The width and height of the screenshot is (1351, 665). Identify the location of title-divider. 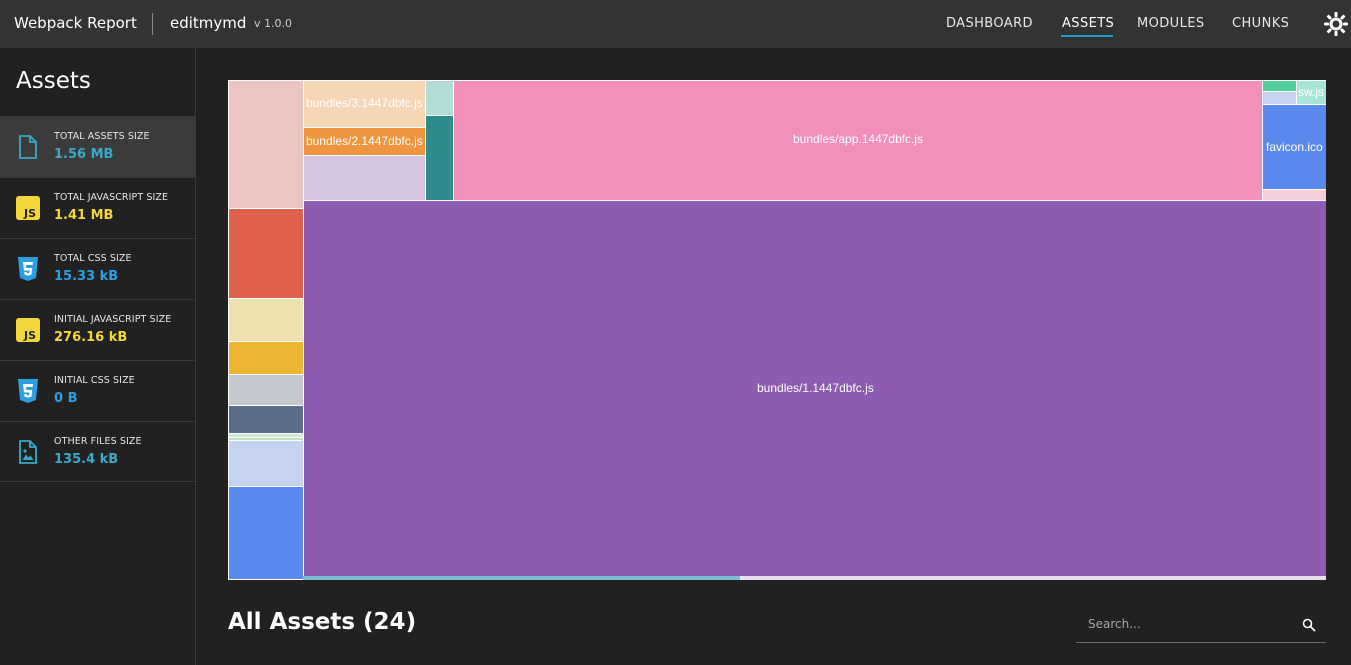
(152, 24).